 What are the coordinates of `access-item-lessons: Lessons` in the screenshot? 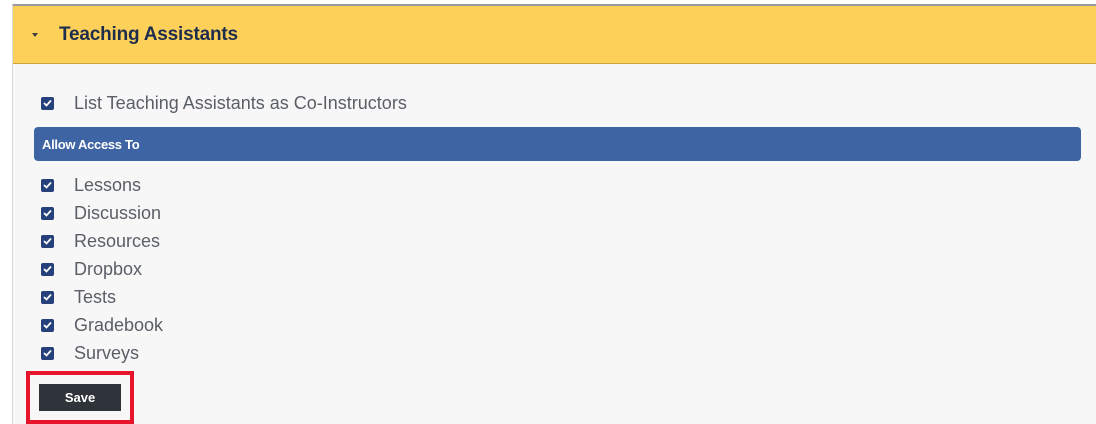 It's located at (91, 185).